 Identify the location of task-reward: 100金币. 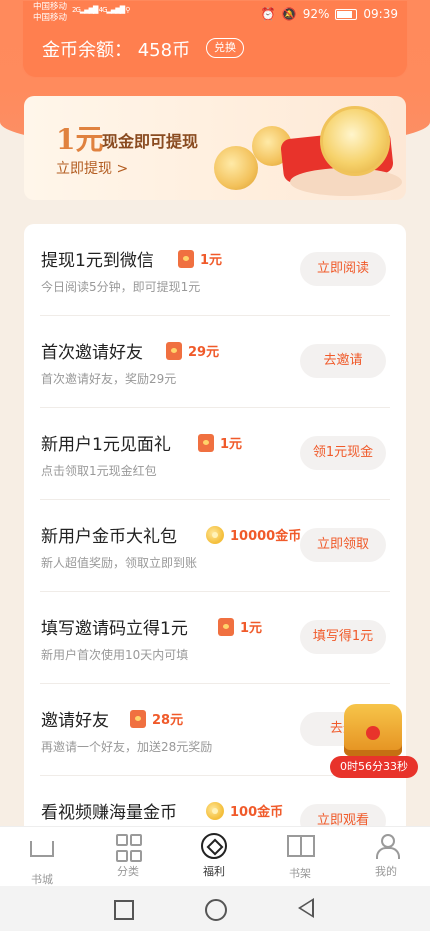
(244, 810).